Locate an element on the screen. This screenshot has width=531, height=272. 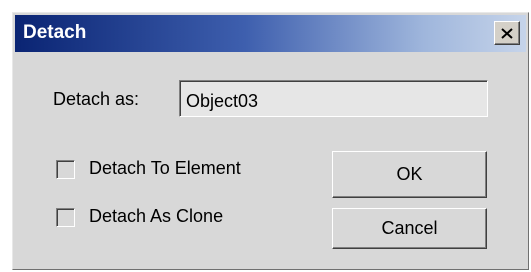
close-icon is located at coordinates (507, 33).